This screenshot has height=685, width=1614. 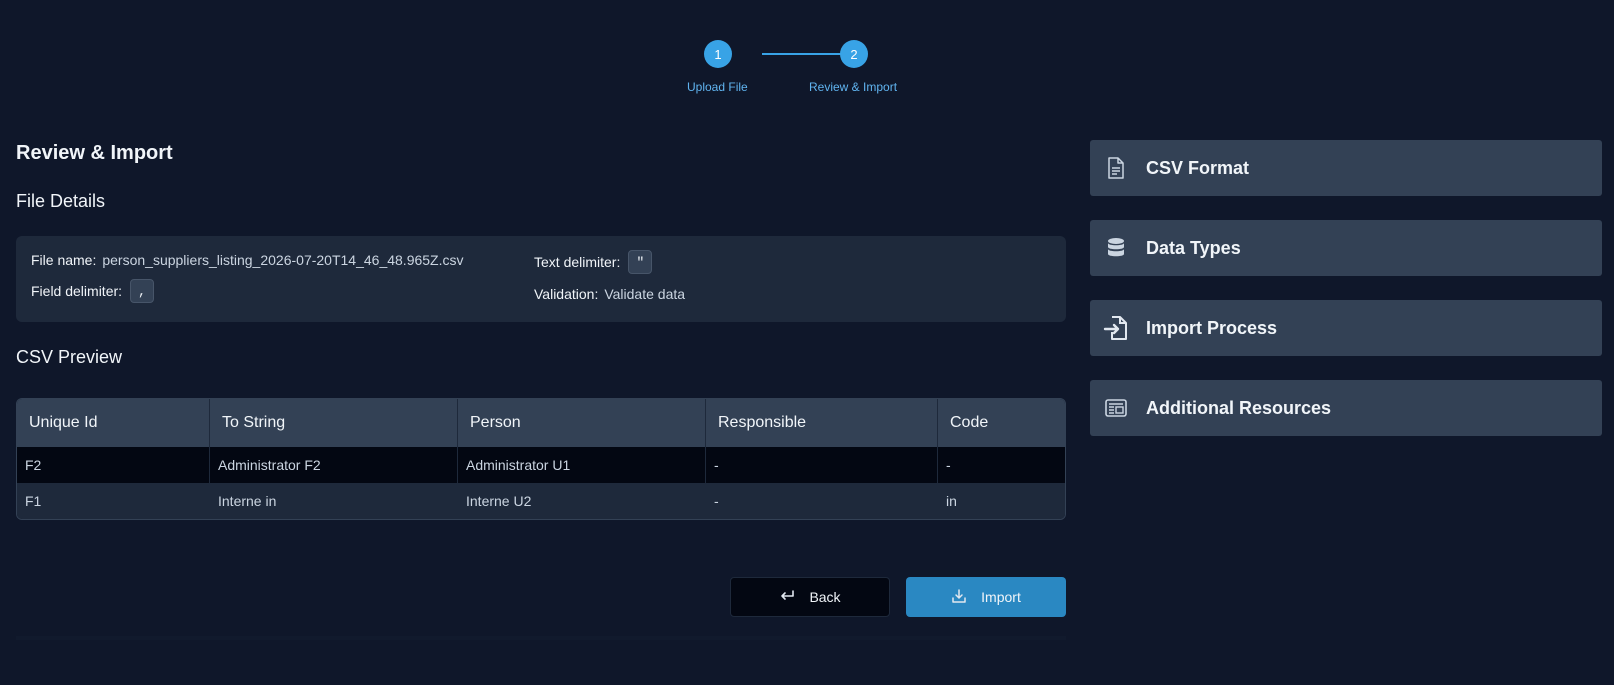 I want to click on newspaper-icon, so click(x=1116, y=408).